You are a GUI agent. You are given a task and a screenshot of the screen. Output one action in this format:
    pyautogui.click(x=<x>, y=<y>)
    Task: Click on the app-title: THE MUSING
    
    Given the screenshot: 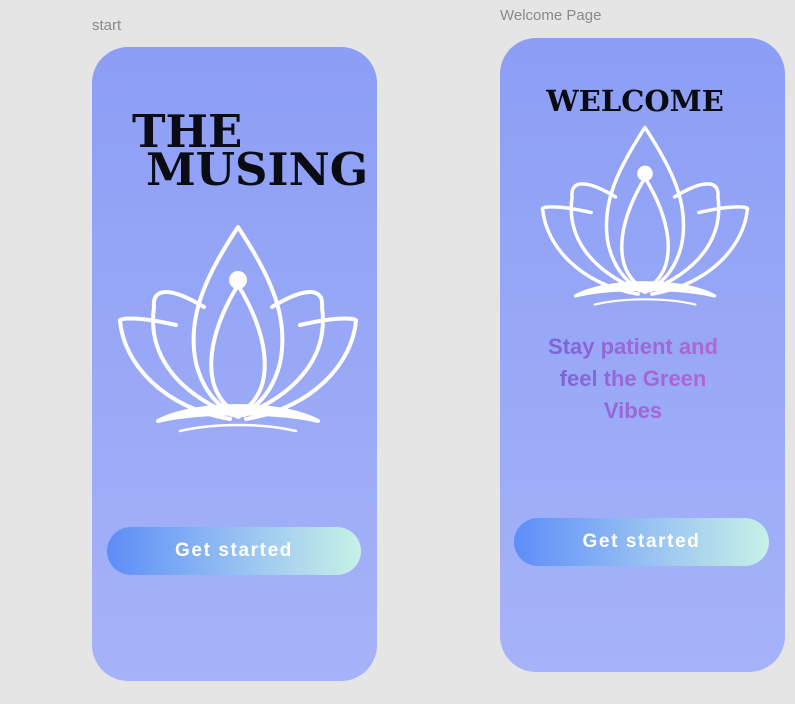 What is the action you would take?
    pyautogui.click(x=250, y=152)
    